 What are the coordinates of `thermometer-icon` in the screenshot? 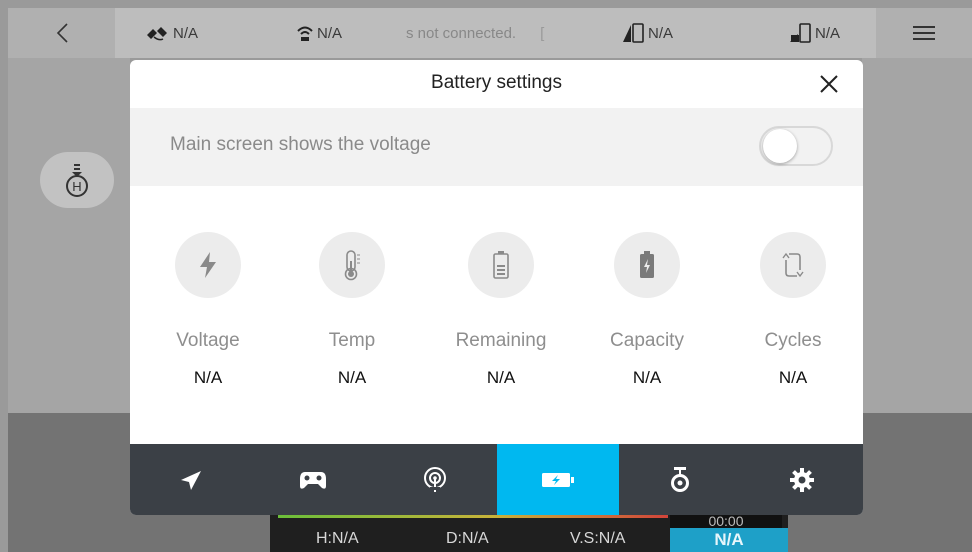 It's located at (352, 265).